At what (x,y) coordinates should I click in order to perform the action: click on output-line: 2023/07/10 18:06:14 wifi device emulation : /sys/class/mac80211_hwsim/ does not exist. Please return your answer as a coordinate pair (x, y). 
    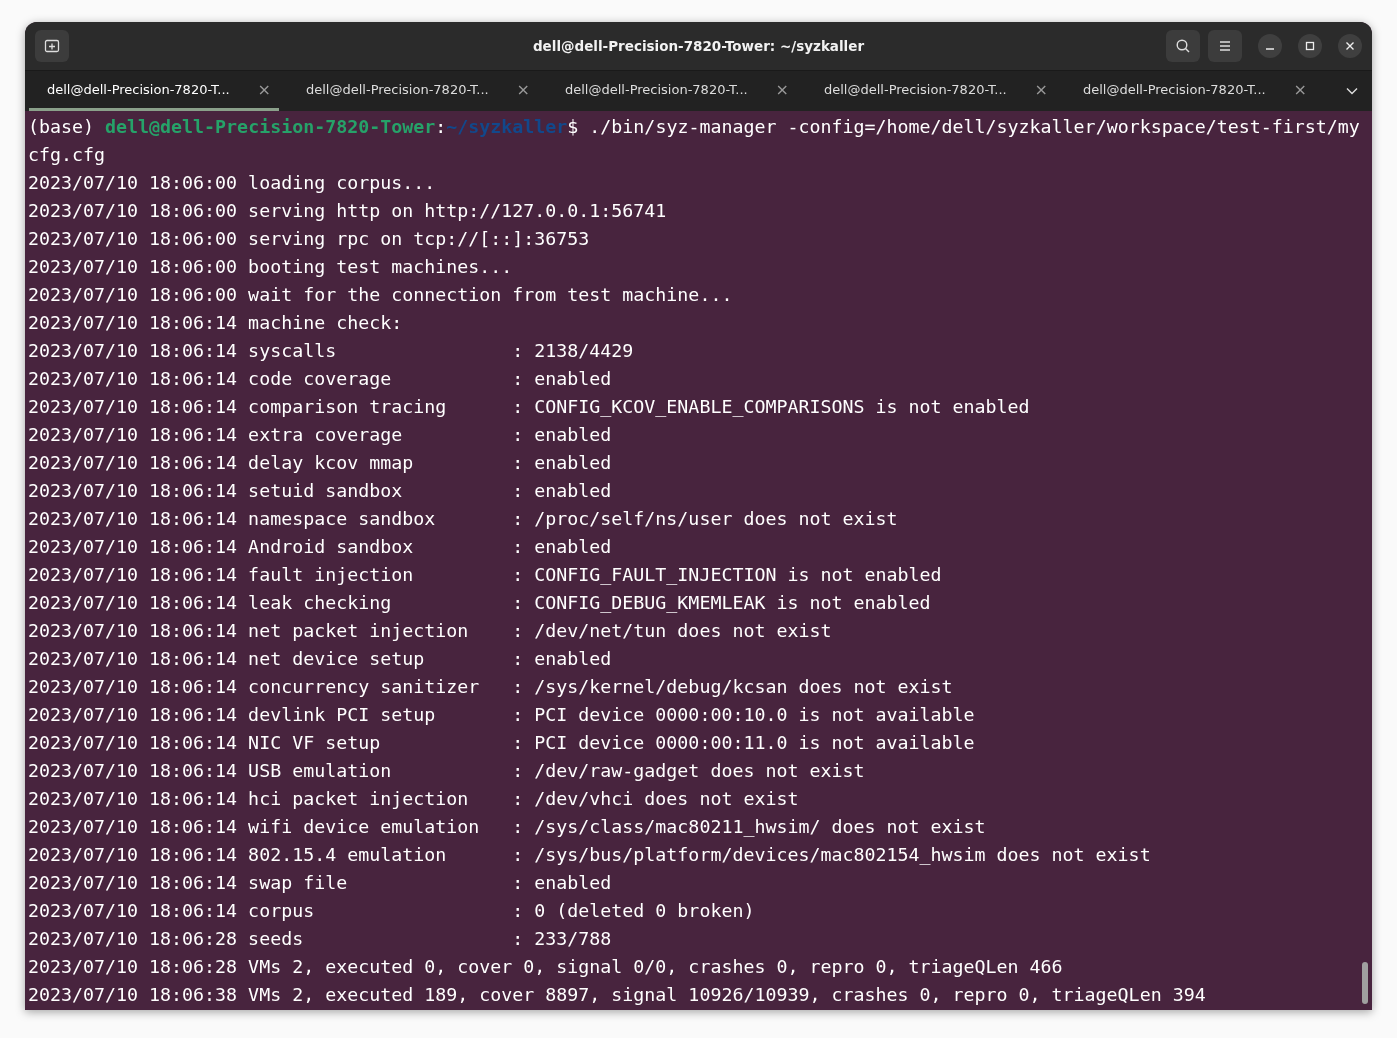
    Looking at the image, I should click on (507, 827).